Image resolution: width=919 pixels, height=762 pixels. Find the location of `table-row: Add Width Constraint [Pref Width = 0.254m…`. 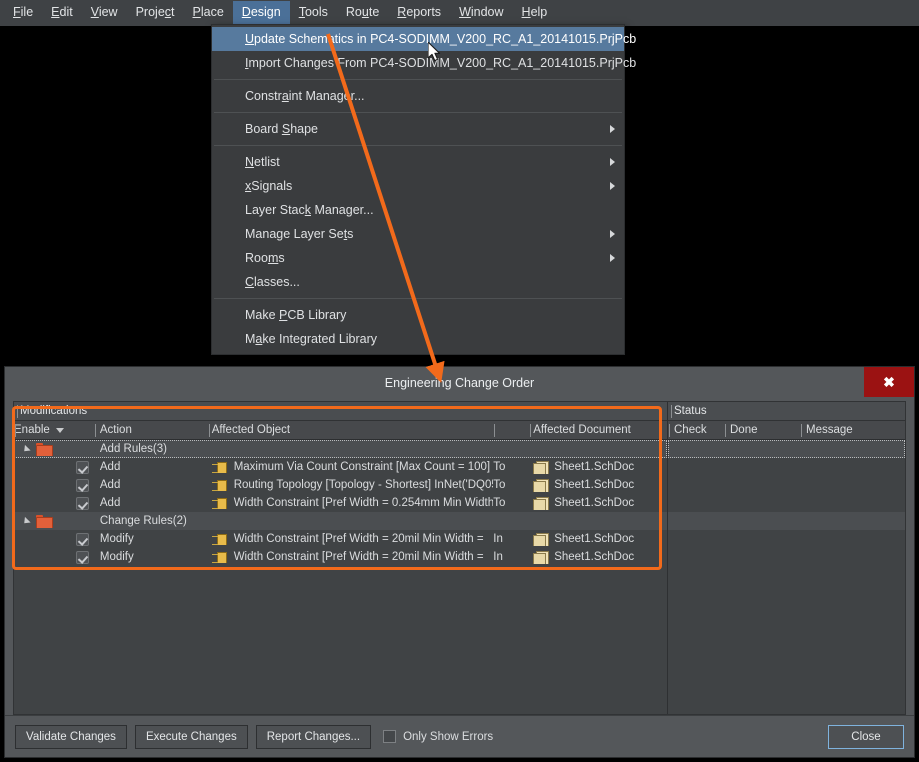

table-row: Add Width Constraint [Pref Width = 0.254m… is located at coordinates (340, 503).